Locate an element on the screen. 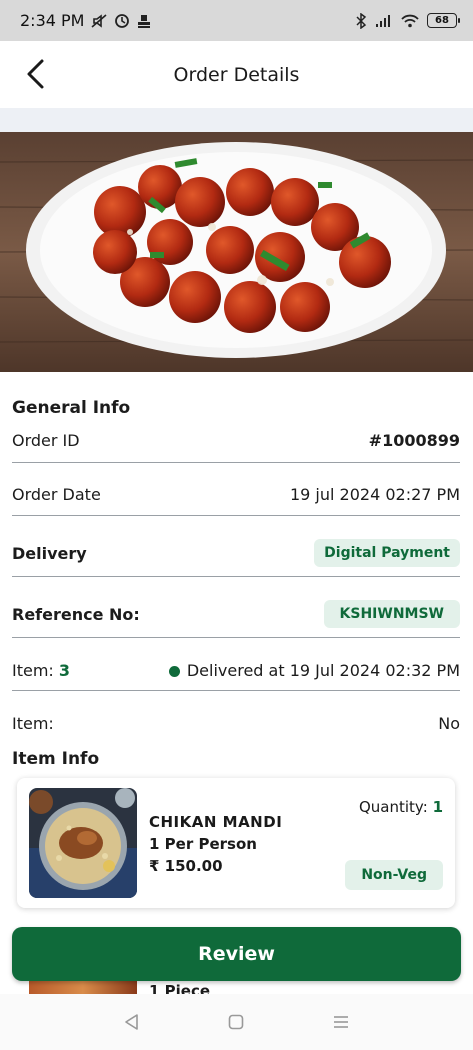 The image size is (473, 1050). quantity-label: Quantity: is located at coordinates (393, 807).